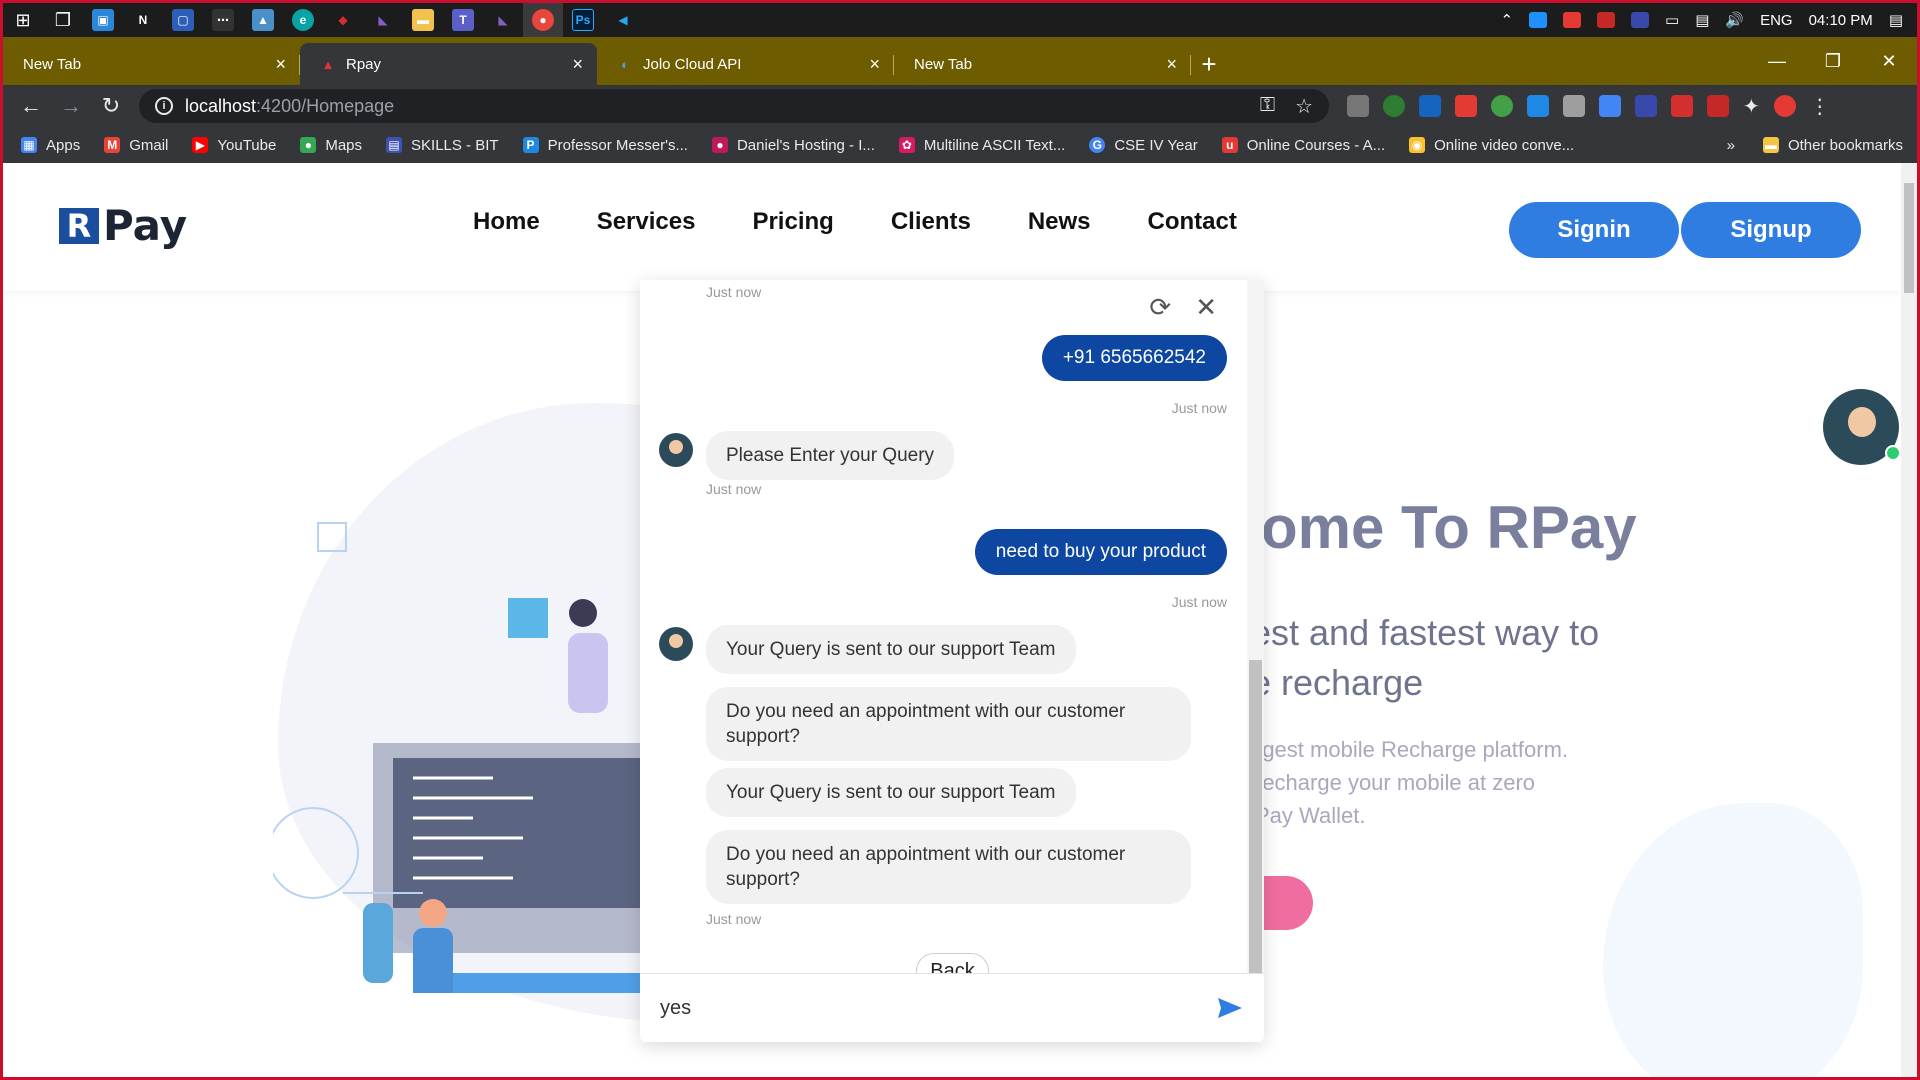 This screenshot has height=1080, width=1920. Describe the element at coordinates (1841, 20) in the screenshot. I see `clock: 04:10 PM` at that location.